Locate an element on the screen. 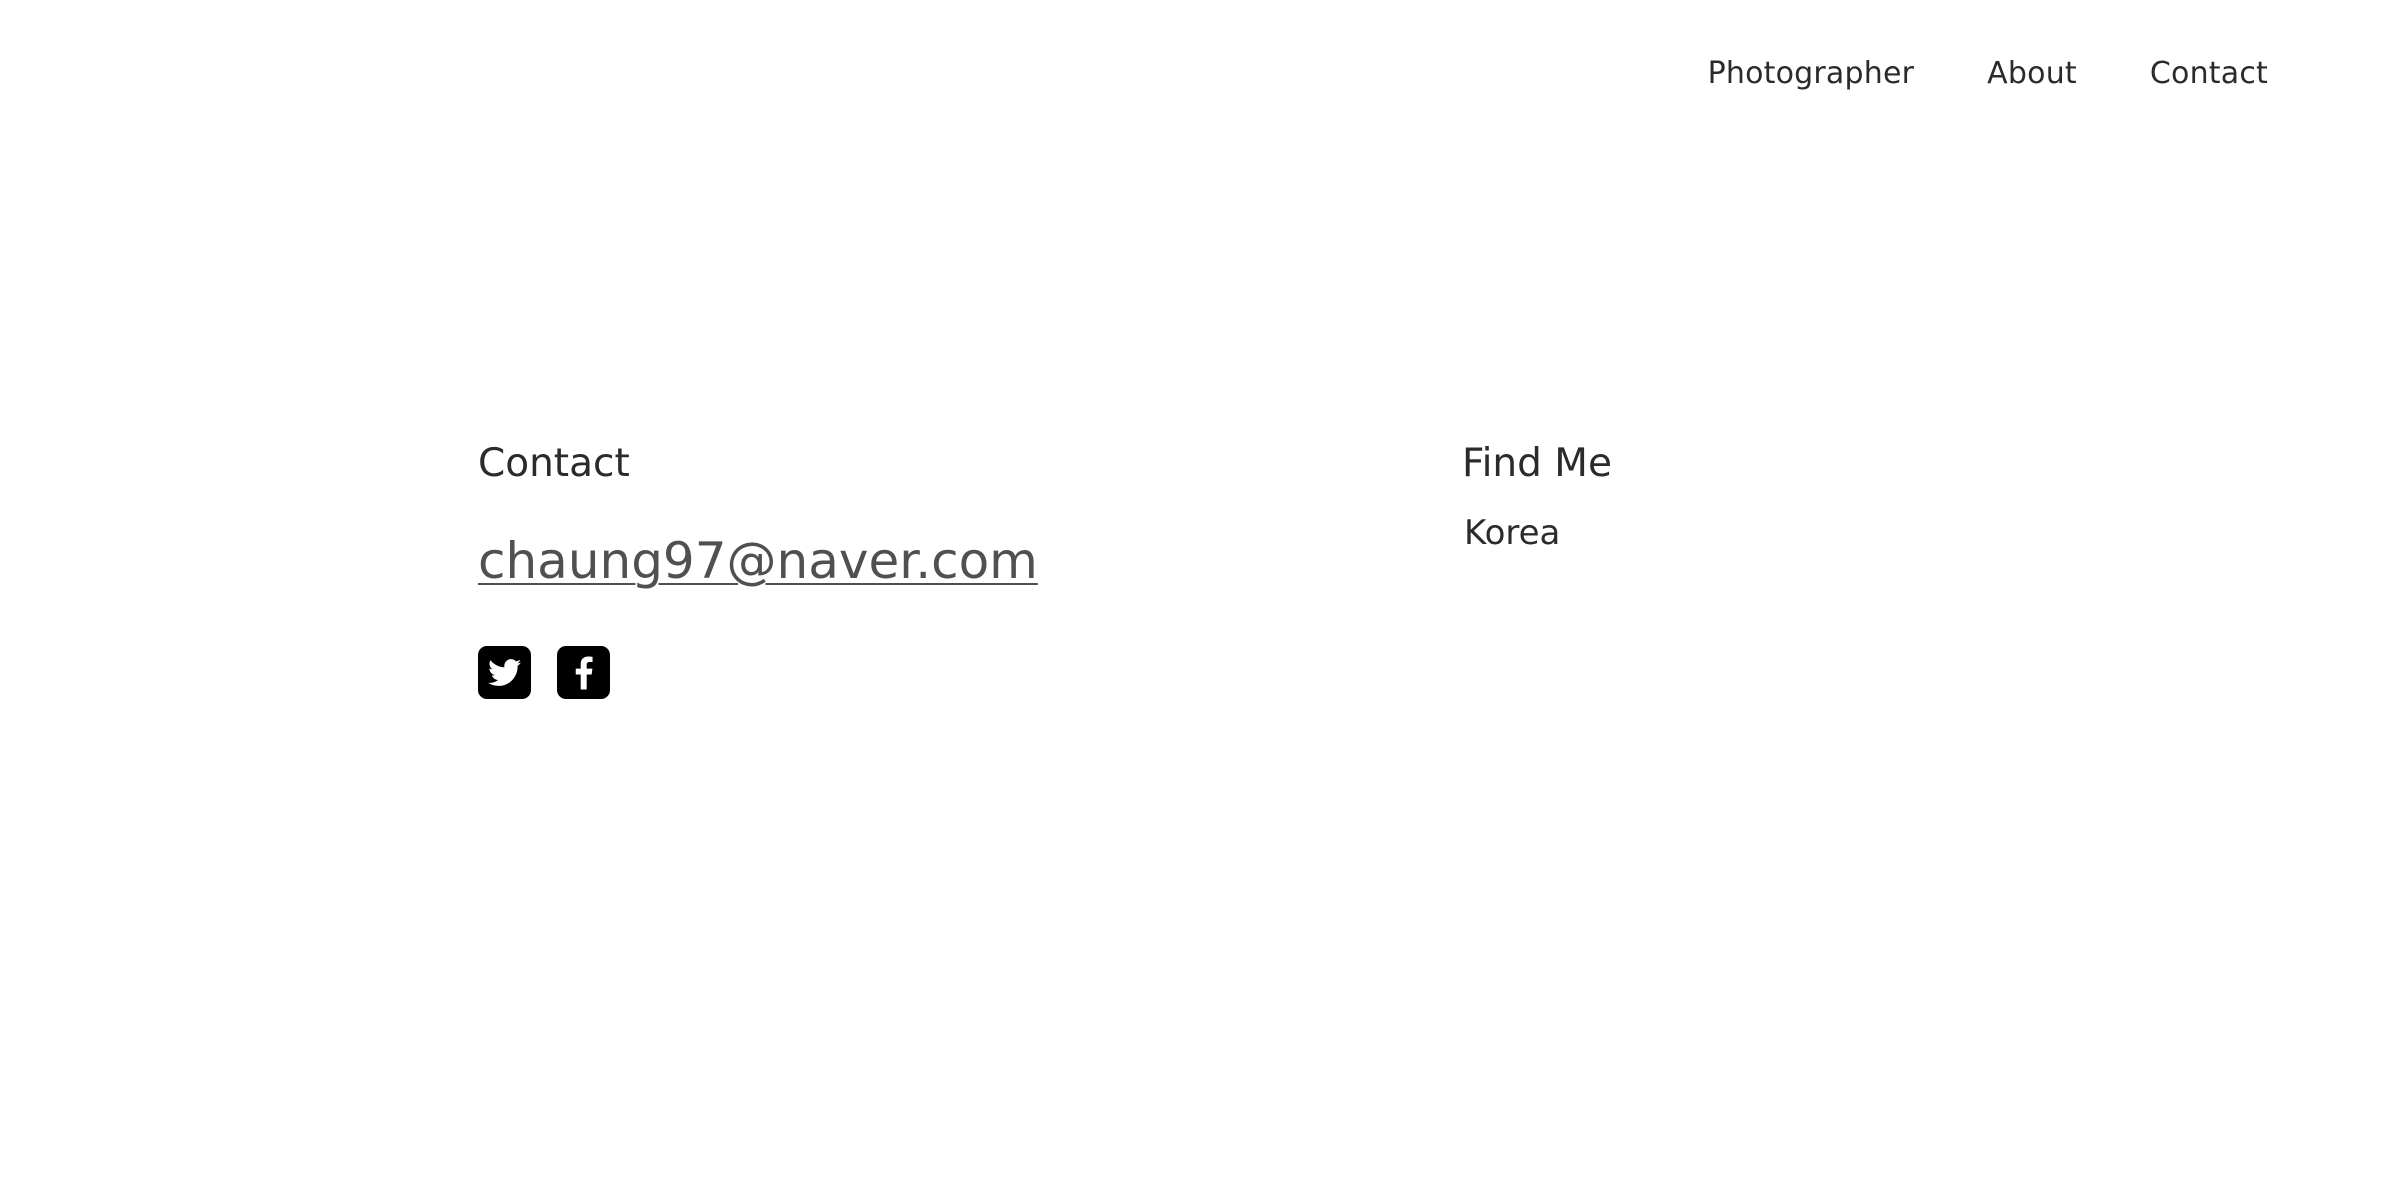 This screenshot has height=1200, width=2400. email-link: chaung97@naver.com is located at coordinates (758, 561).